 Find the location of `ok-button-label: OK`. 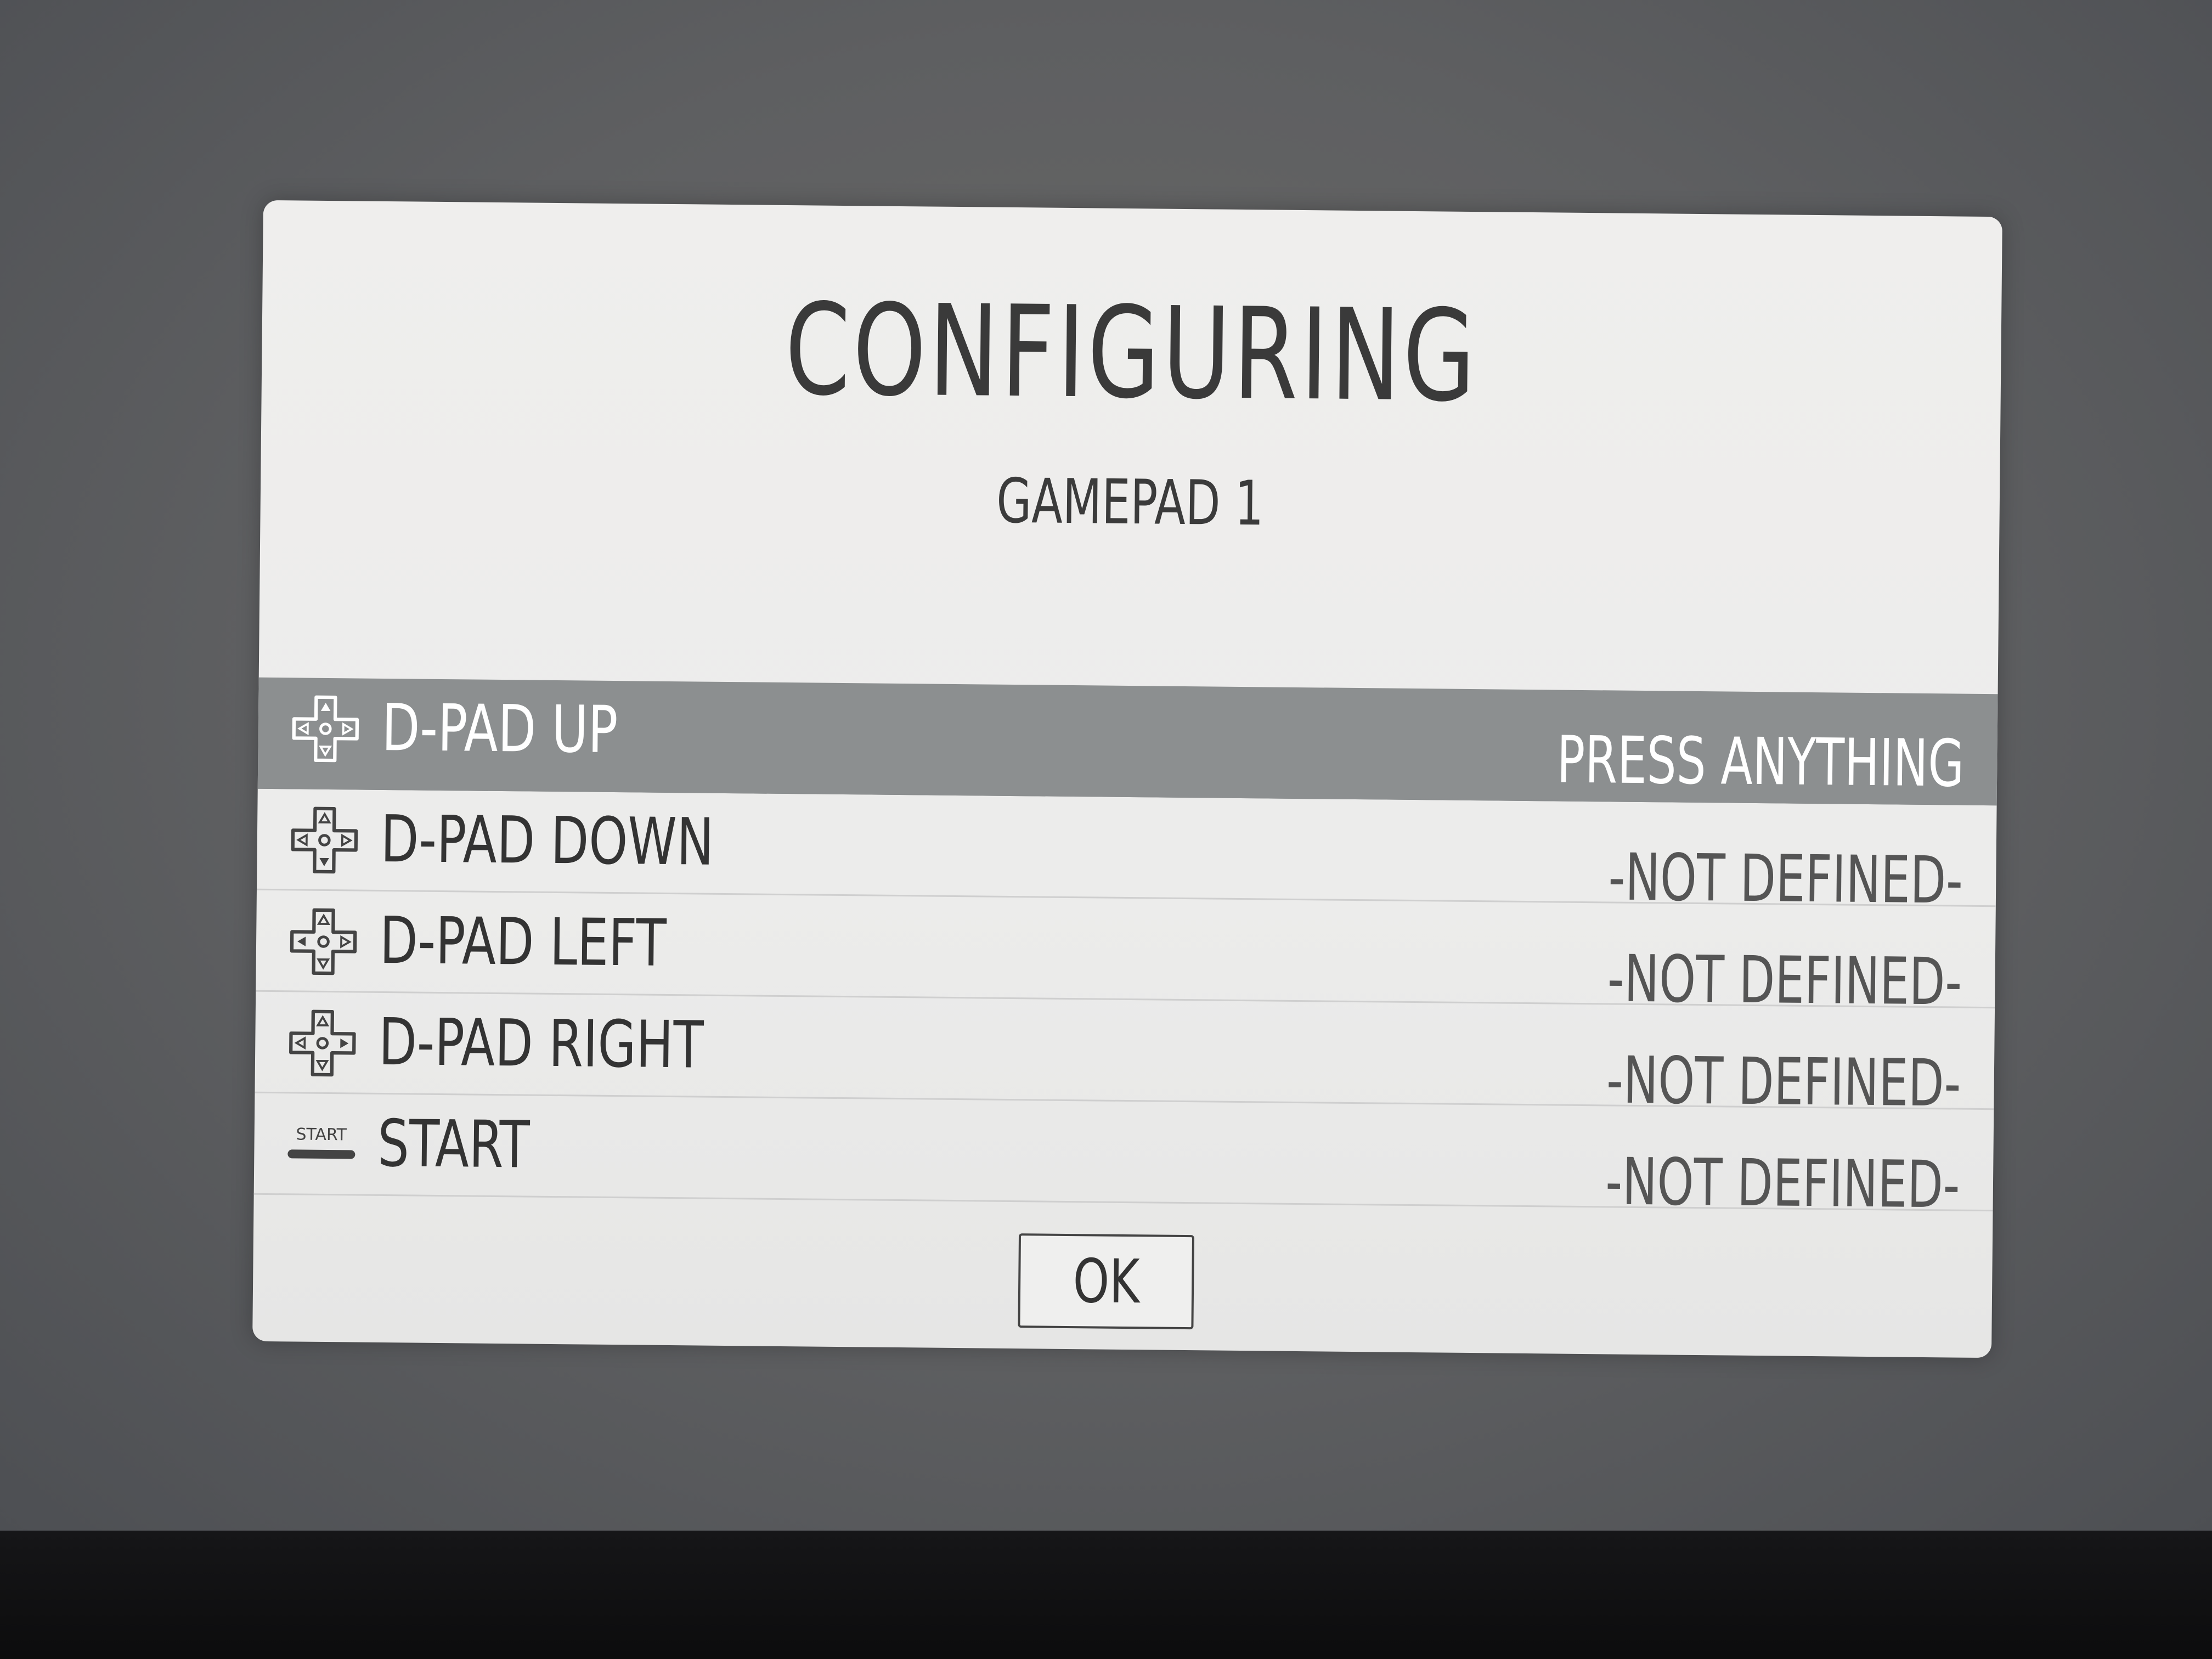

ok-button-label: OK is located at coordinates (1106, 1281).